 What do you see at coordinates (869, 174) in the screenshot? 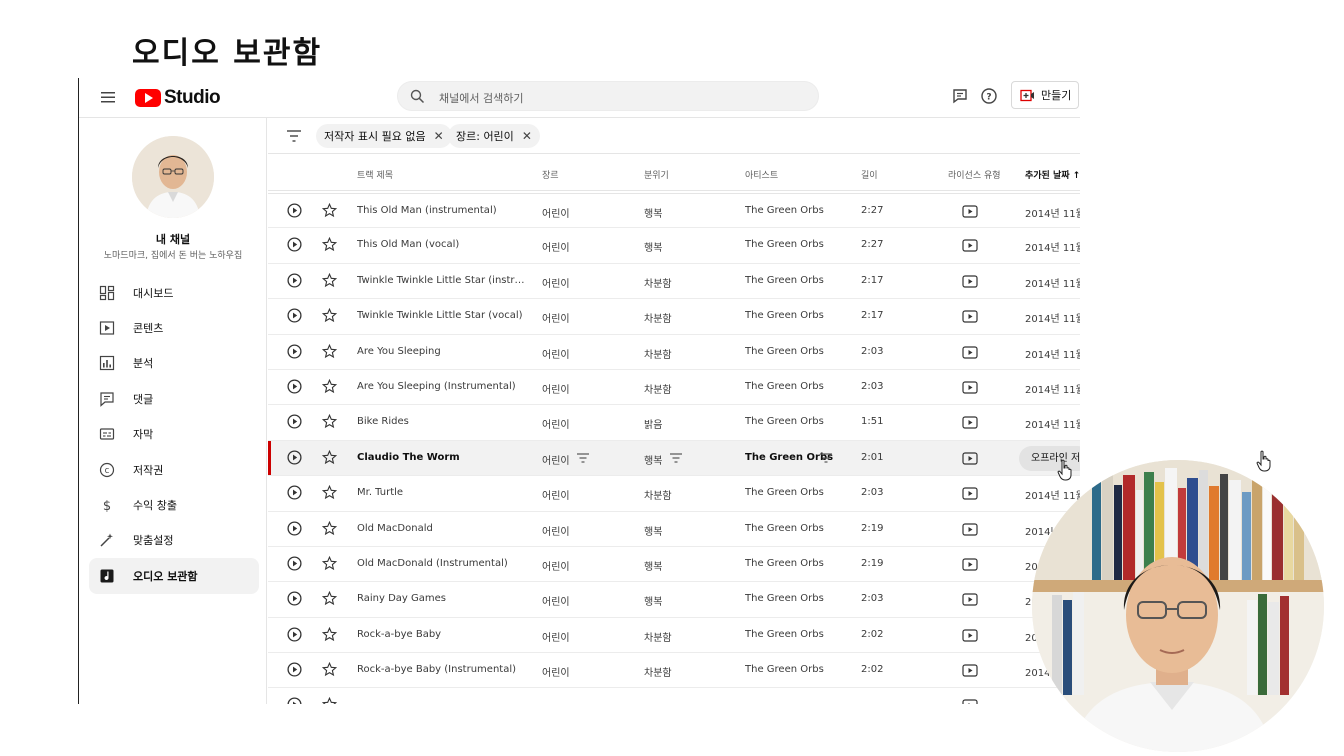
I see `column-header-length: 길이` at bounding box center [869, 174].